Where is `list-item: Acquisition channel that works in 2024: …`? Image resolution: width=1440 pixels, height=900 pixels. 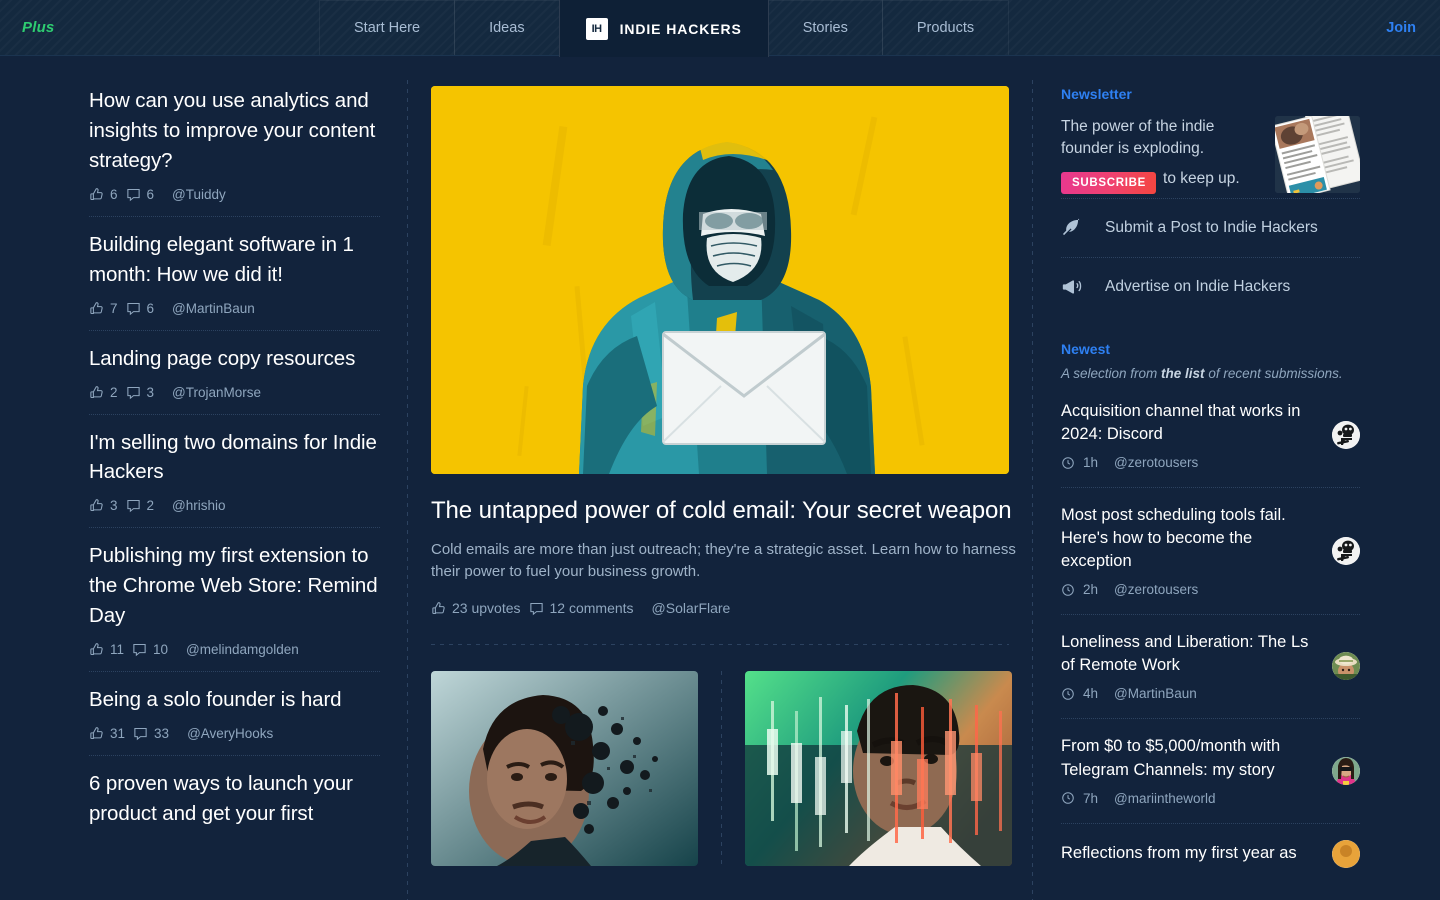 list-item: Acquisition channel that works in 2024: … is located at coordinates (1210, 436).